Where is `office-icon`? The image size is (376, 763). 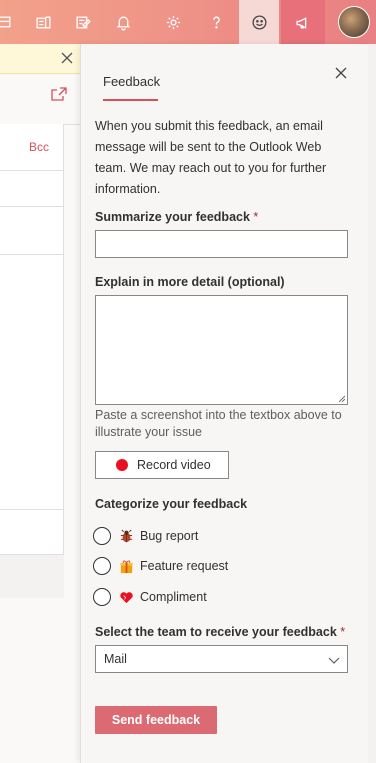
office-icon is located at coordinates (43, 22).